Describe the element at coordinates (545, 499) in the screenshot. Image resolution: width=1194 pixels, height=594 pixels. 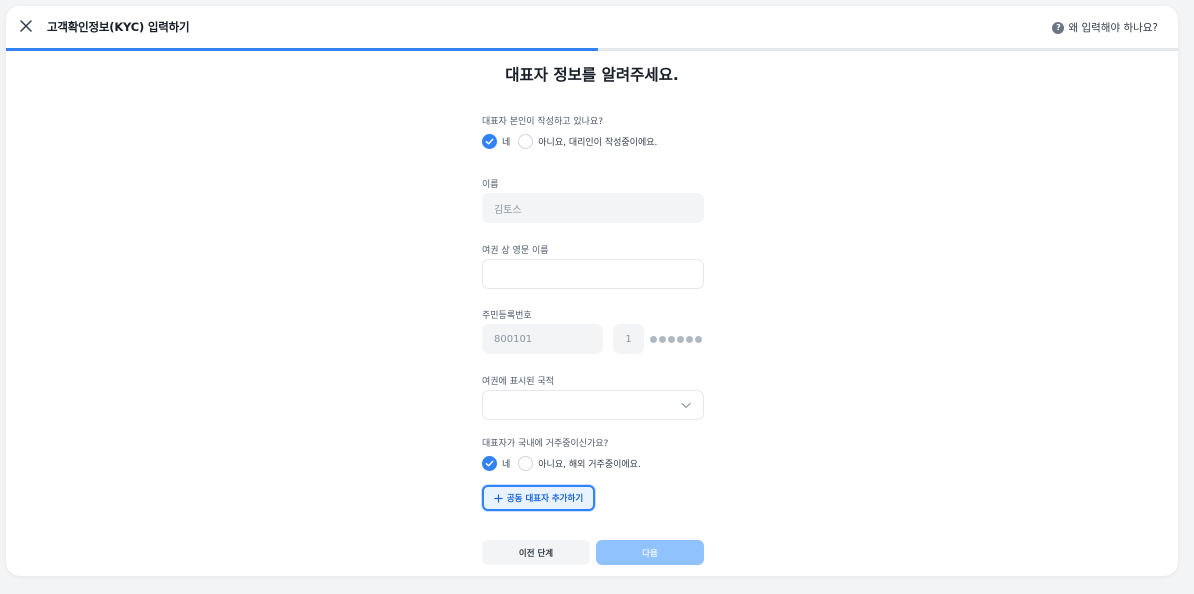
I see `add-co-representative-label: 공동 대표자 추가하기` at that location.